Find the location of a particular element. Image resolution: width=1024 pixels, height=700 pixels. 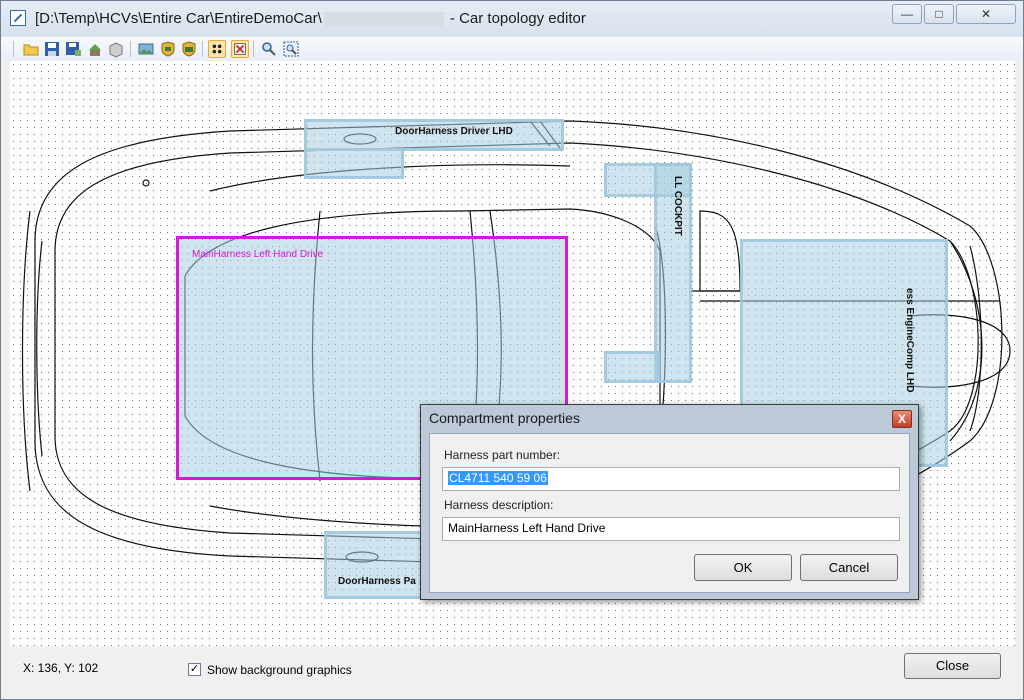

open-icon is located at coordinates (31, 49).